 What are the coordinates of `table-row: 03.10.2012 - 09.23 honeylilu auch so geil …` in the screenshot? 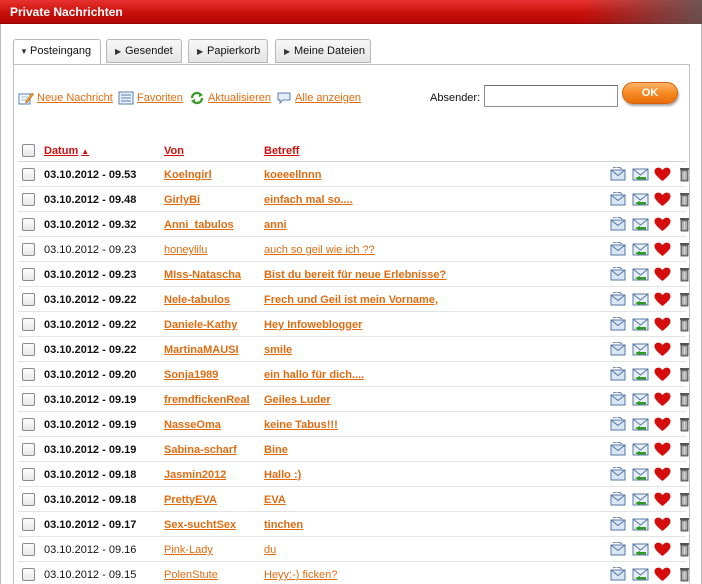 It's located at (353, 249).